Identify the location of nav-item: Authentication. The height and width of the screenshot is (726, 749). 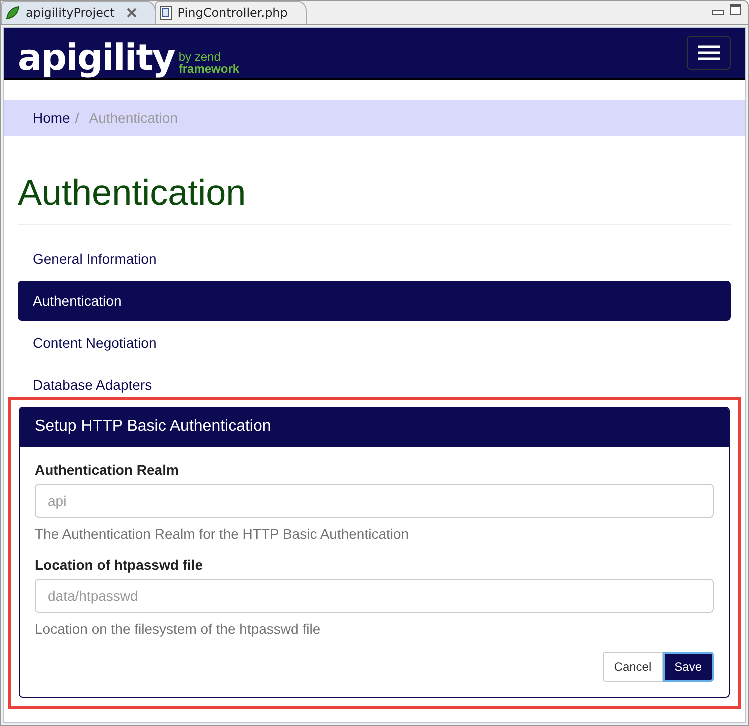
(374, 301).